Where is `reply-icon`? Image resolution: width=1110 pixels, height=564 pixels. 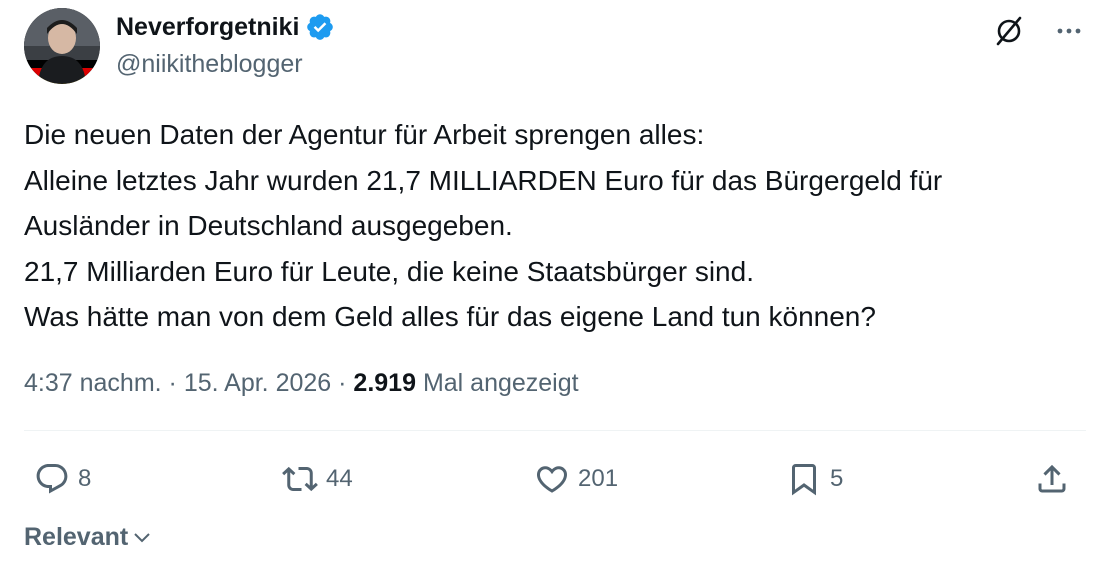
reply-icon is located at coordinates (52, 479).